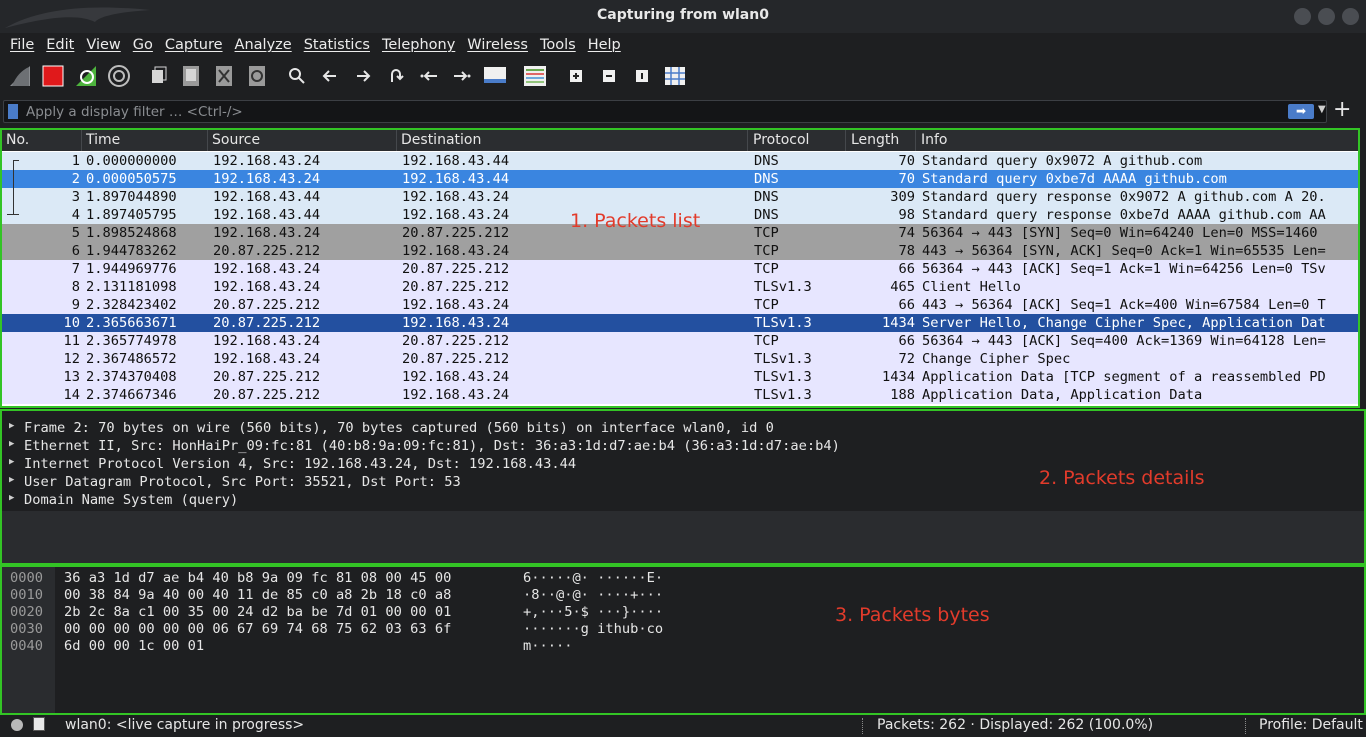 This screenshot has height=737, width=1366. What do you see at coordinates (1322, 109) in the screenshot?
I see `chevron-down-icon: ▼` at bounding box center [1322, 109].